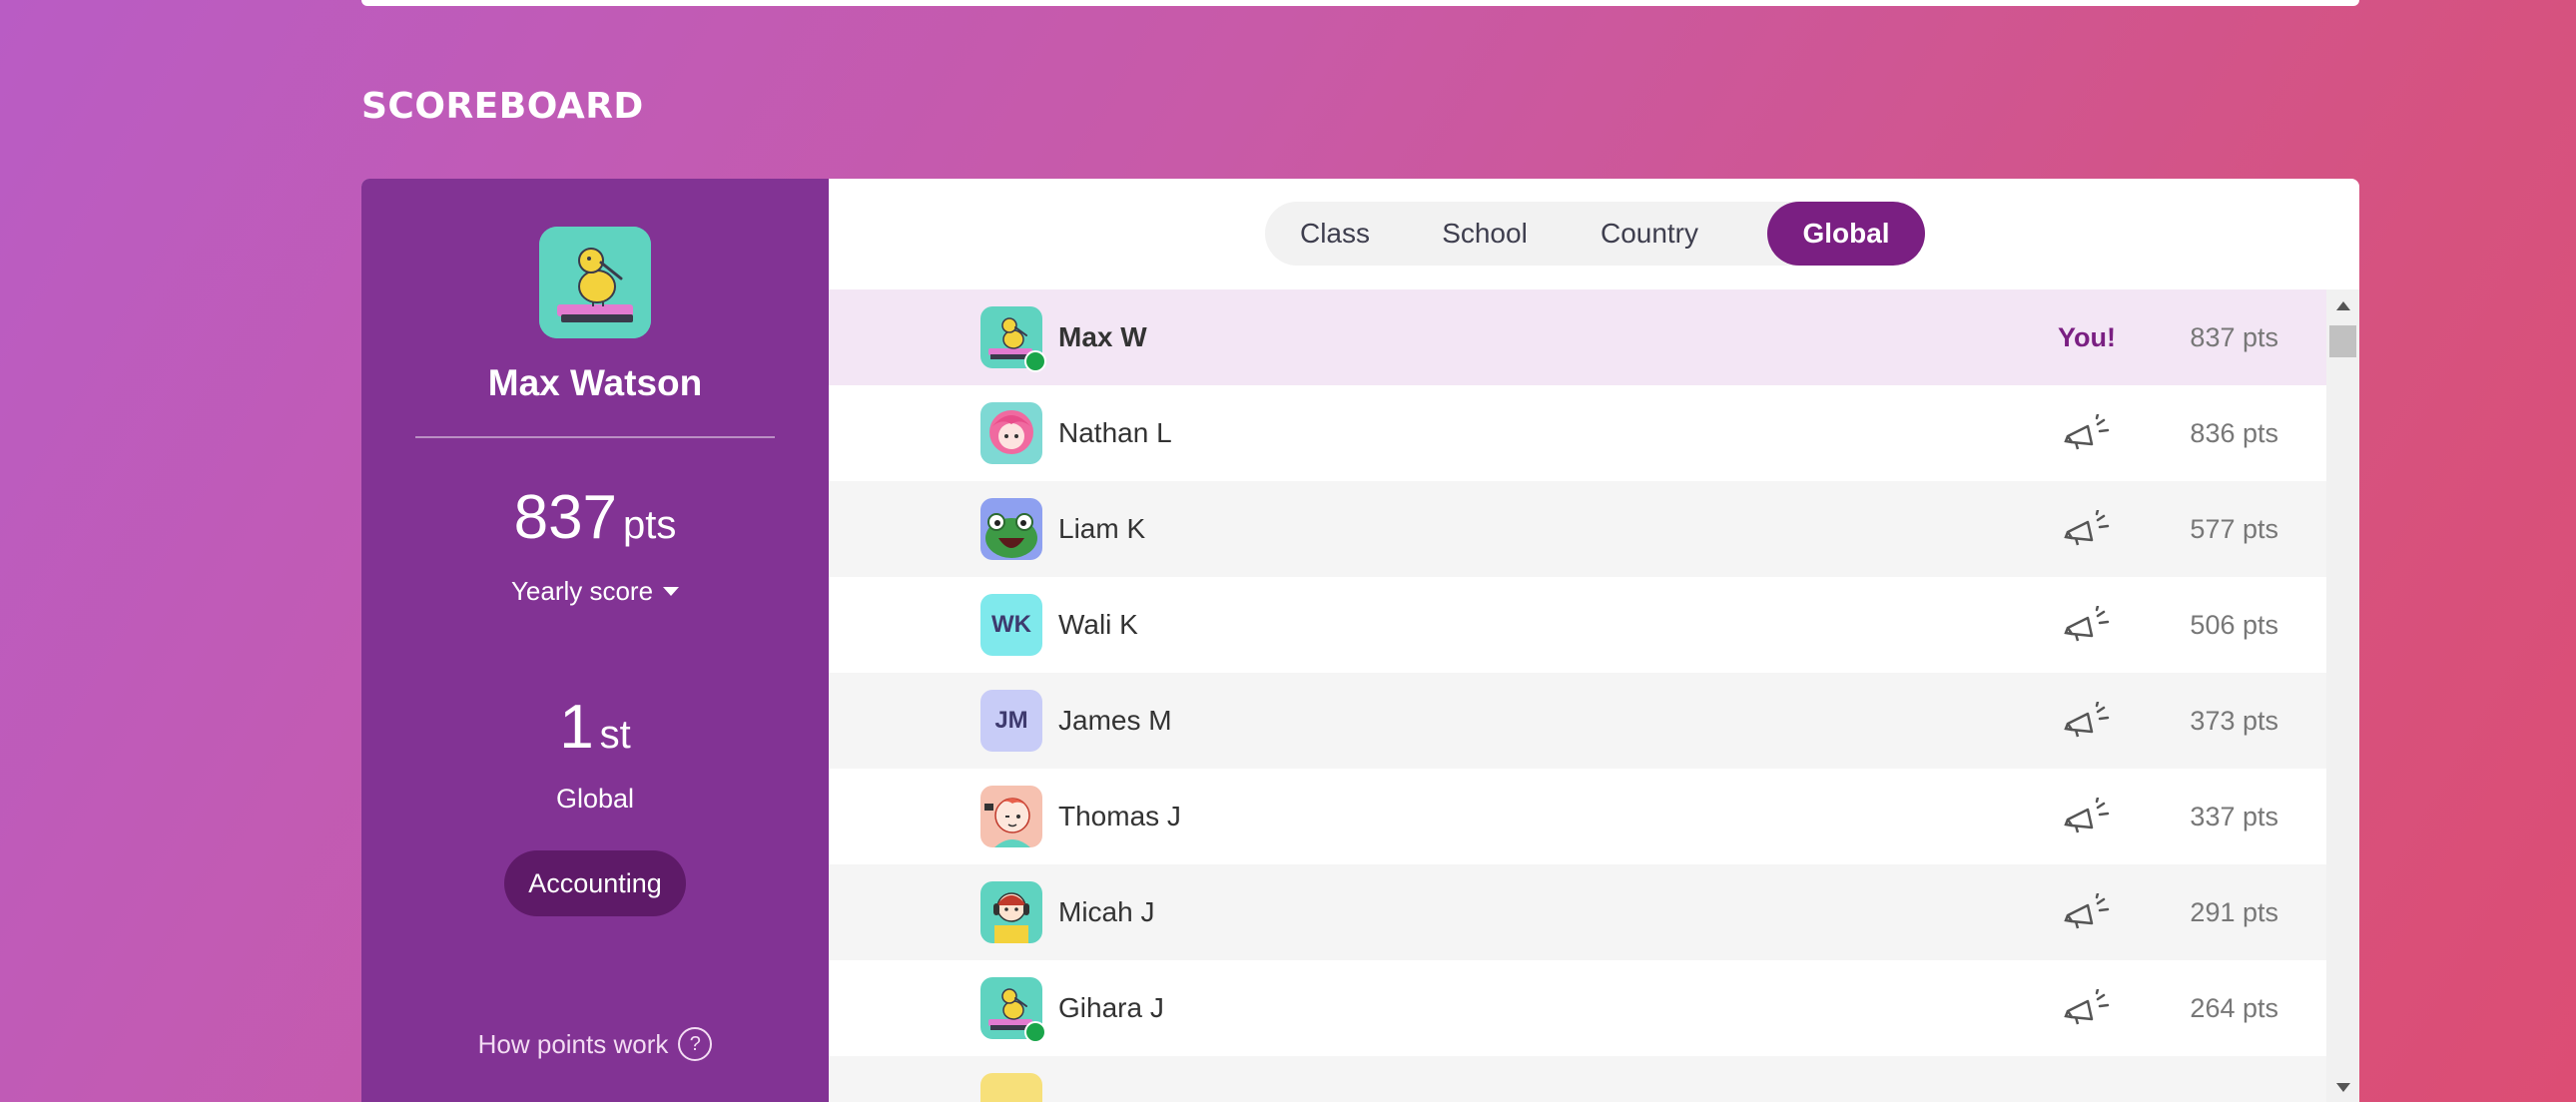 This screenshot has height=1102, width=2576. Describe the element at coordinates (1649, 234) in the screenshot. I see `tab-country: Country` at that location.